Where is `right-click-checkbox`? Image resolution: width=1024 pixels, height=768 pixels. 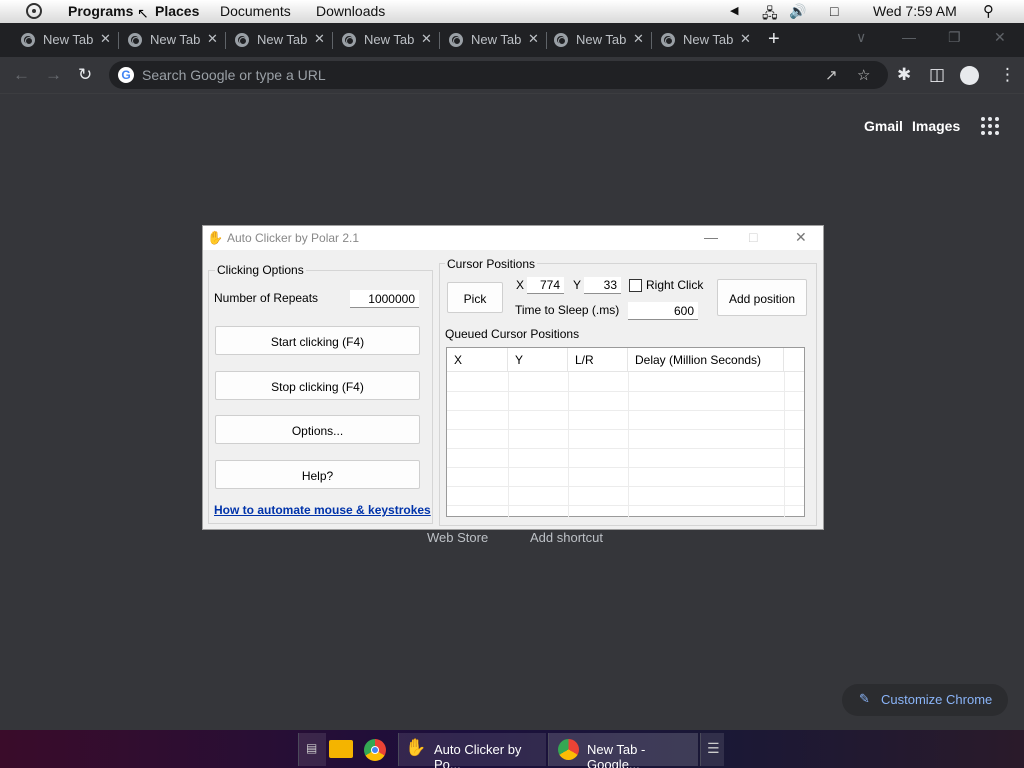 right-click-checkbox is located at coordinates (635, 285).